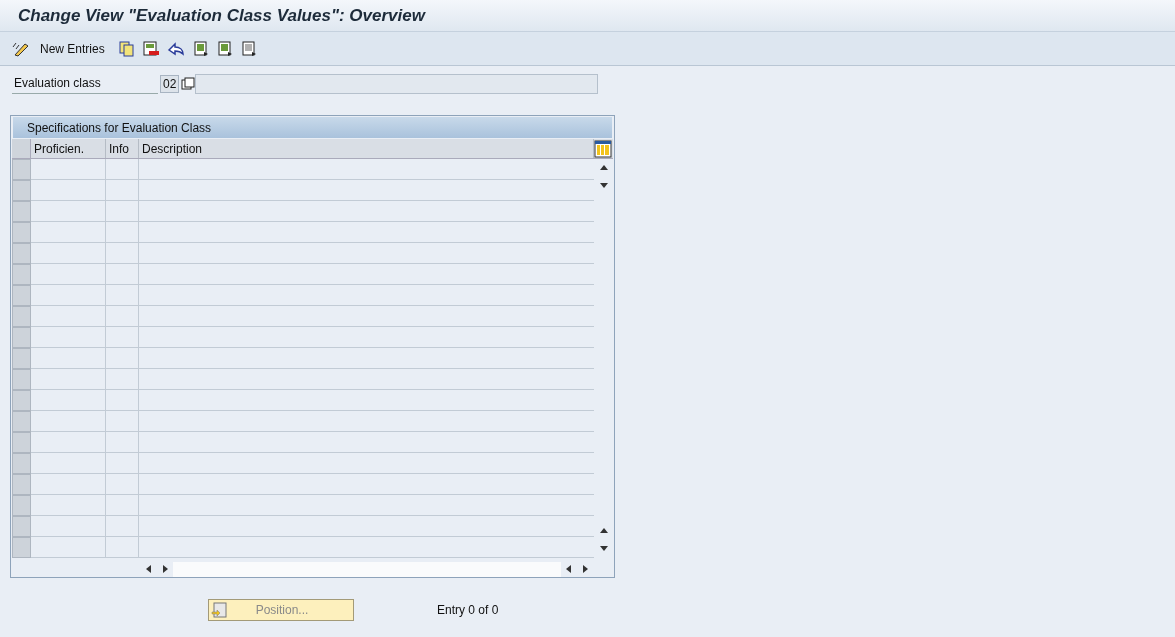 This screenshot has height=637, width=1175. Describe the element at coordinates (150, 48) in the screenshot. I see `delete-row-icon` at that location.